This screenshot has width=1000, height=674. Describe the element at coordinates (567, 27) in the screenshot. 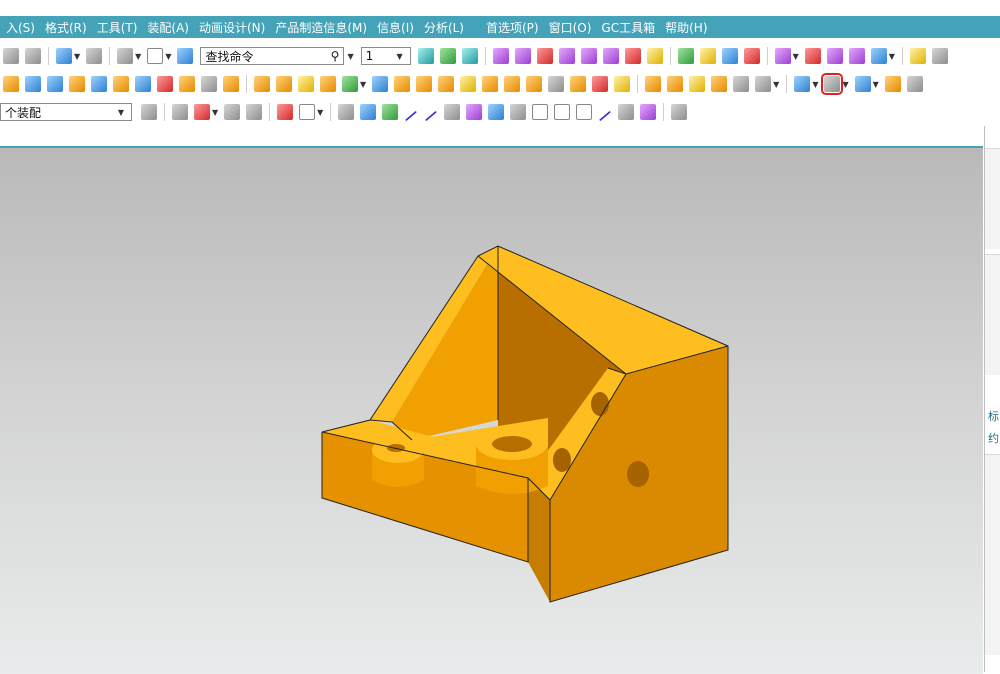

I see `menu-window: 窗口(O)` at that location.